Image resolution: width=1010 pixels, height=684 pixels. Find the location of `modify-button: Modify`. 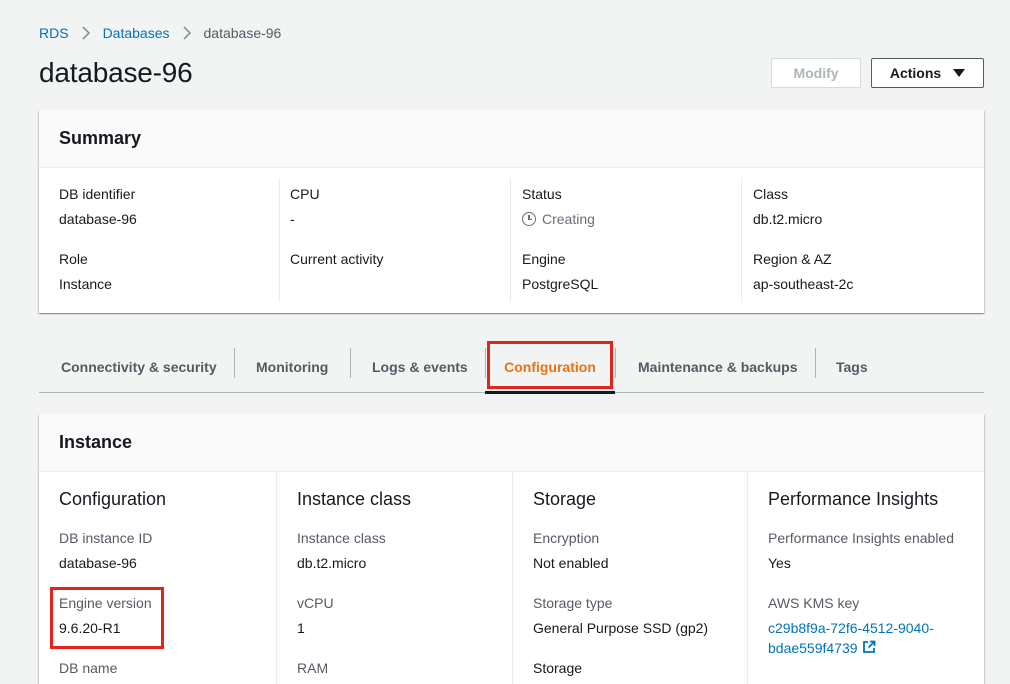

modify-button: Modify is located at coordinates (816, 73).